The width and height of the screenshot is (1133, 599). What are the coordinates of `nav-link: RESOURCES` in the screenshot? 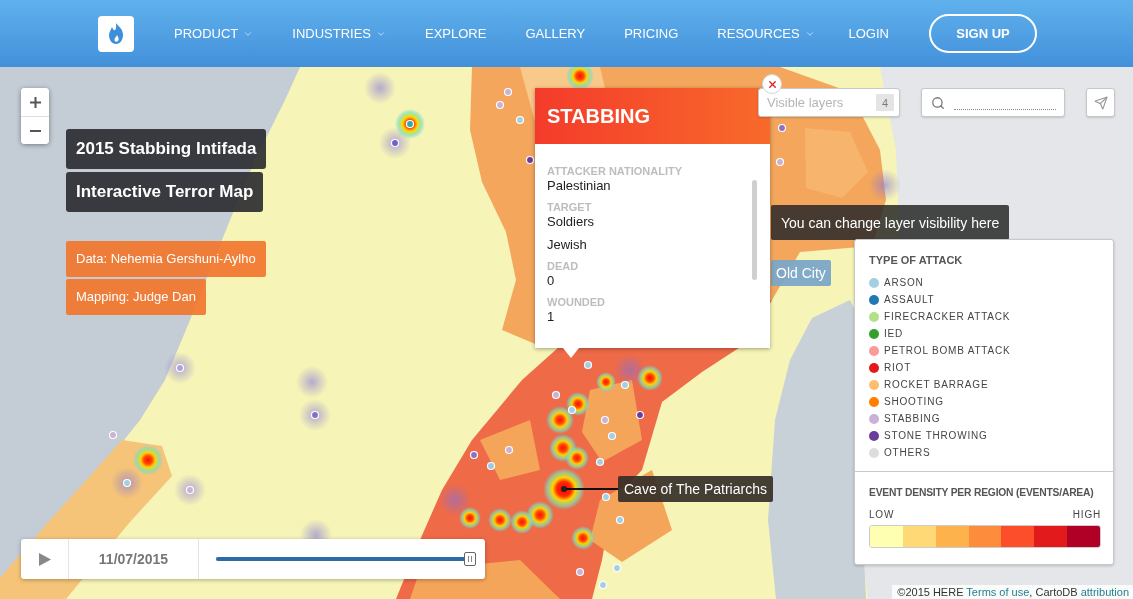 It's located at (766, 33).